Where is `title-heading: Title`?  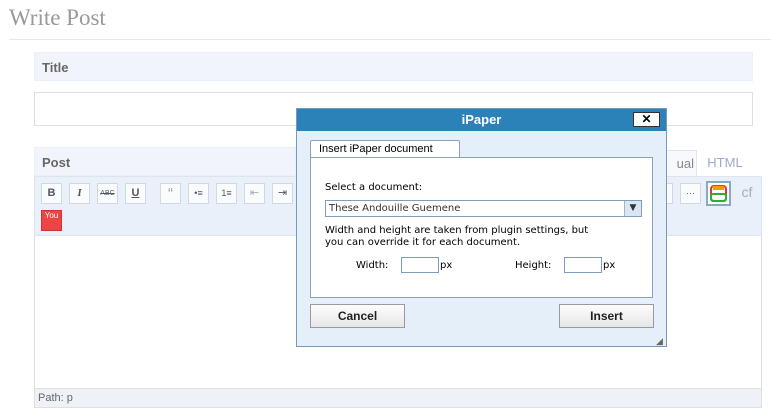
title-heading: Title is located at coordinates (393, 66).